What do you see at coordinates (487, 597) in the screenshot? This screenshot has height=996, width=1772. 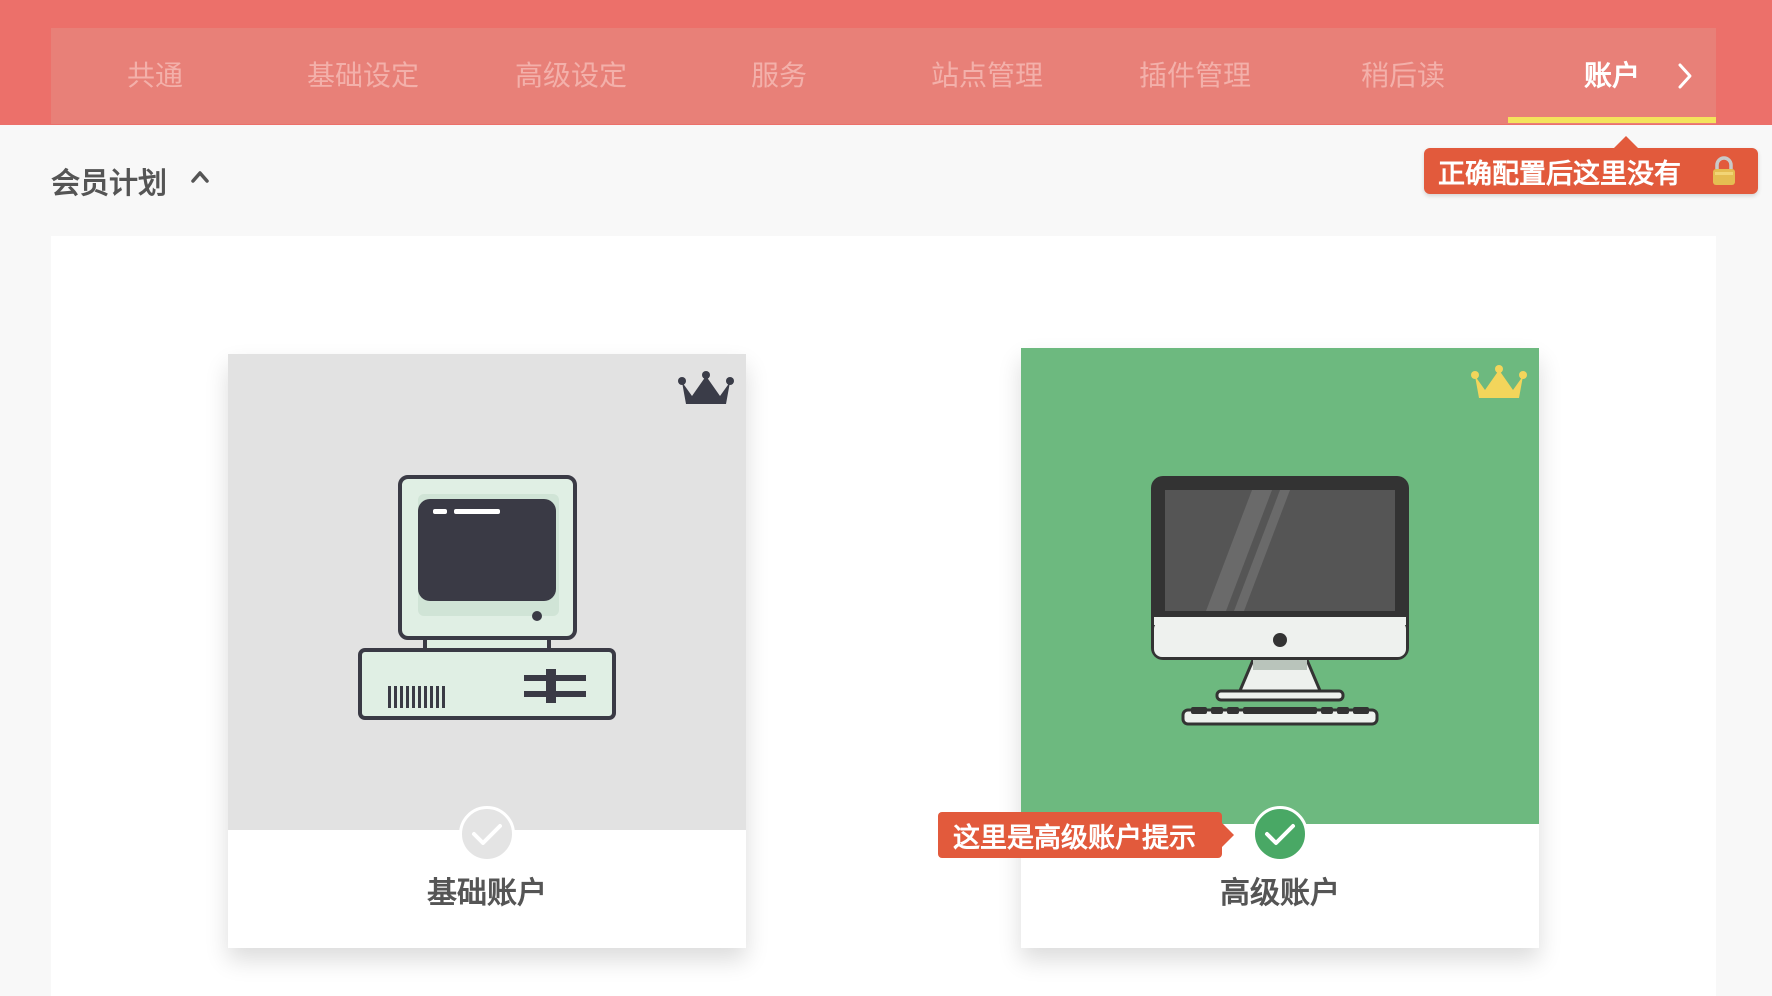 I see `retro-computer-icon` at bounding box center [487, 597].